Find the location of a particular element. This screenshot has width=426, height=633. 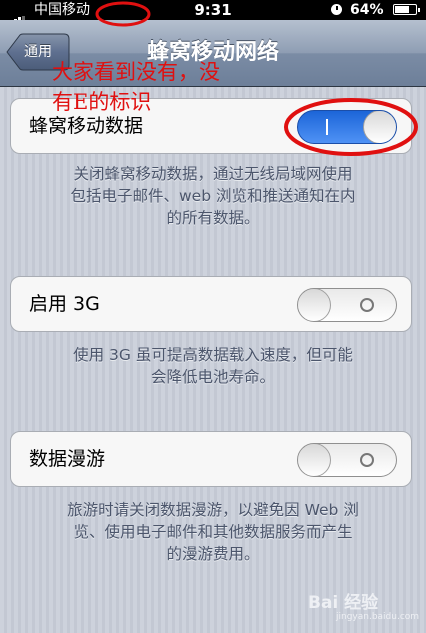

footer-line: 的漫游费用。 is located at coordinates (213, 554).